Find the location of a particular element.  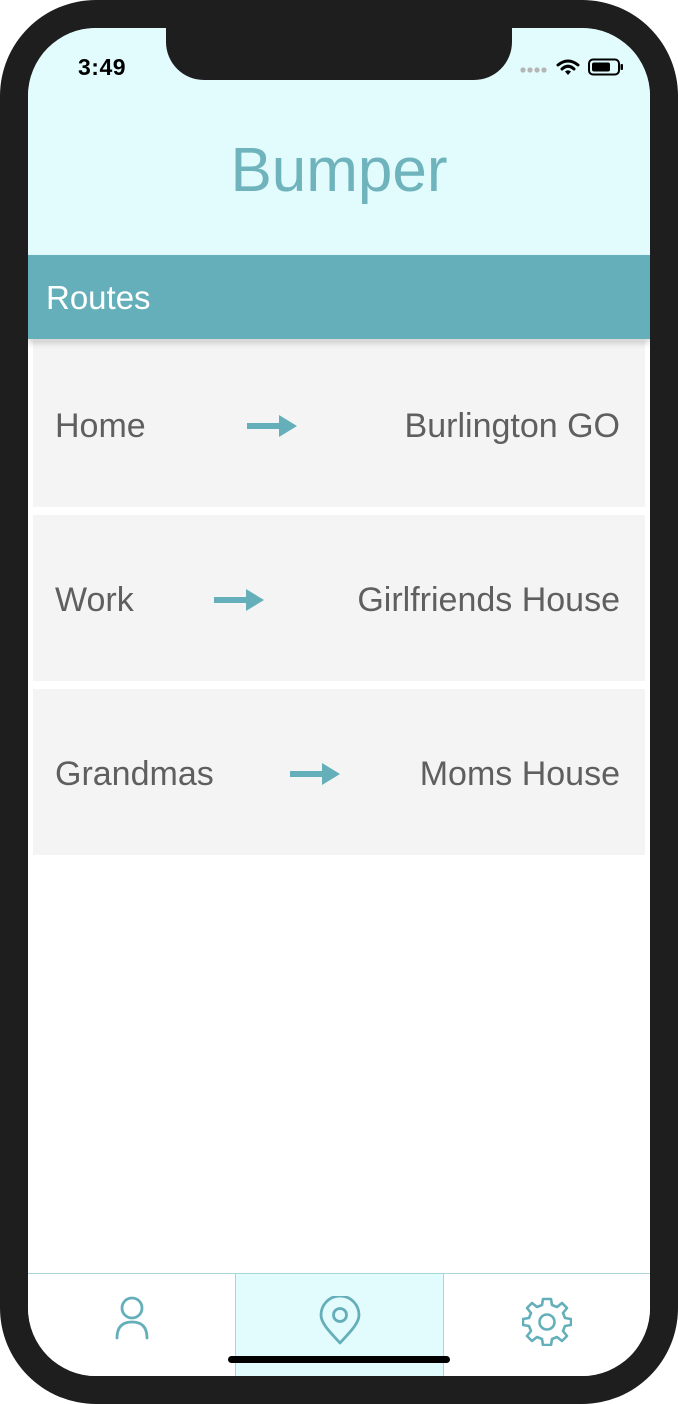

device-notch is located at coordinates (339, 54).